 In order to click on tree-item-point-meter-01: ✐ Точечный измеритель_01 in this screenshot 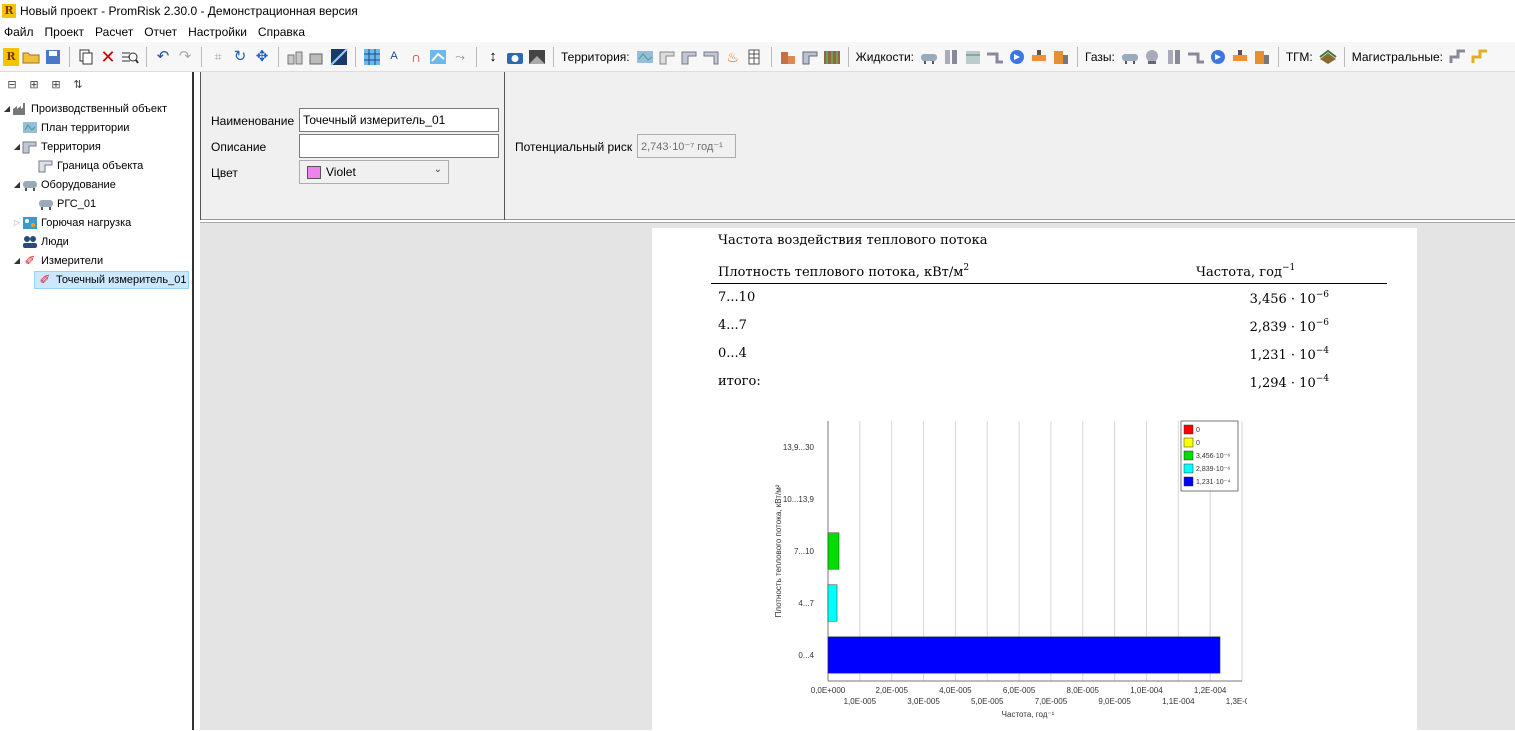, I will do `click(96, 279)`.